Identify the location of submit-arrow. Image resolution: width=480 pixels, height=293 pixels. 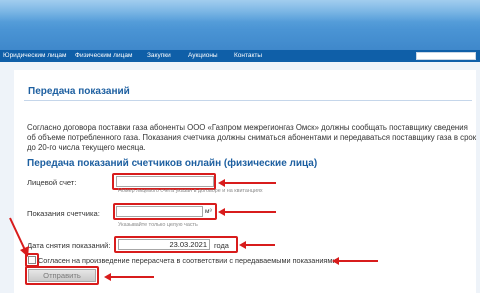
(129, 277).